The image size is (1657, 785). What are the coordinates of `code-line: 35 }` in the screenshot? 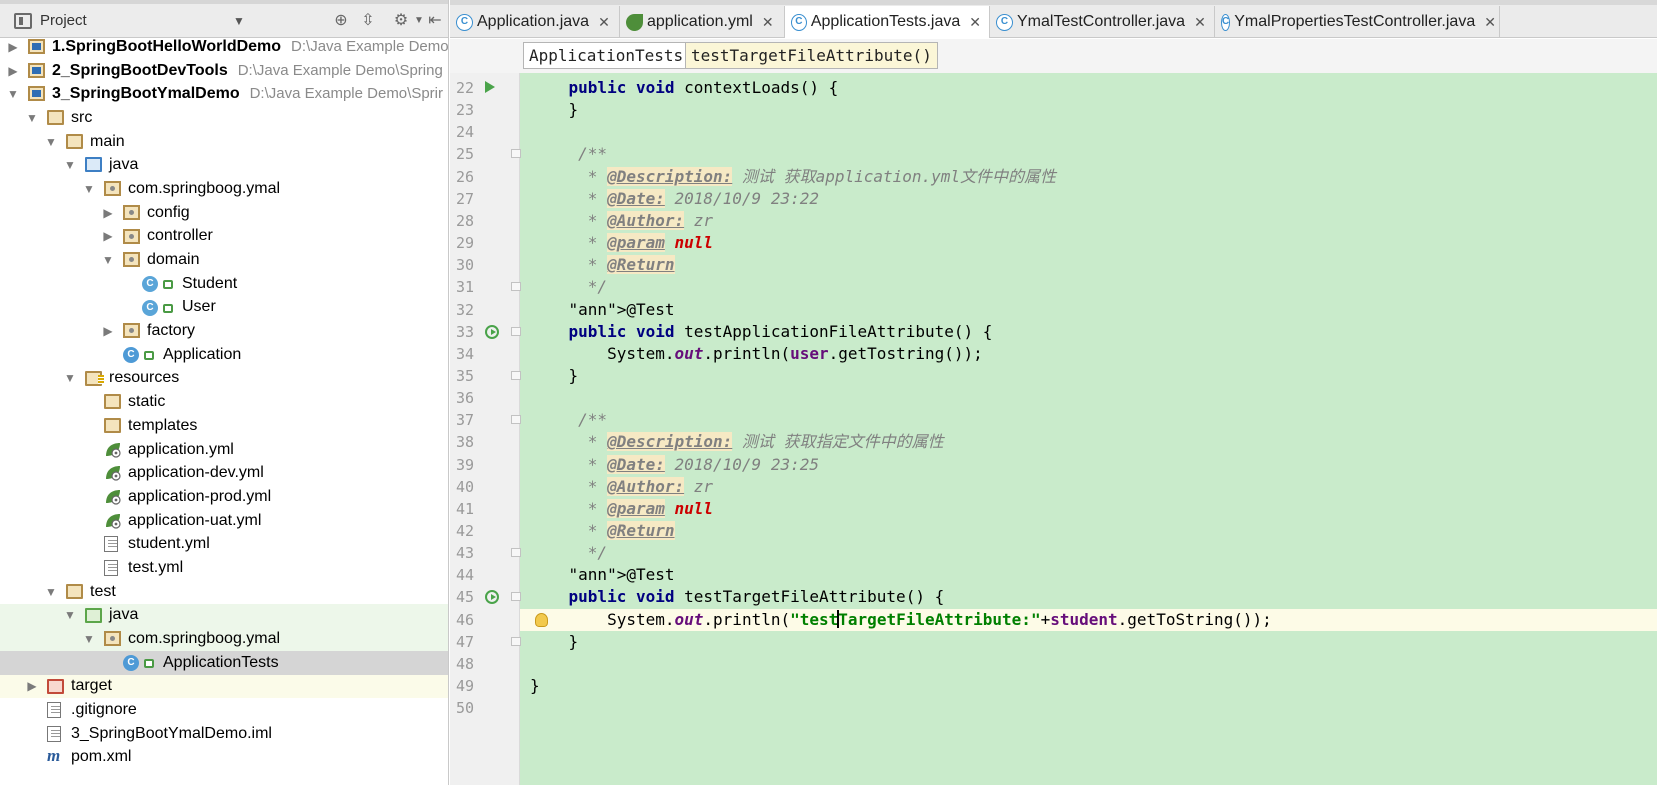 It's located at (1053, 376).